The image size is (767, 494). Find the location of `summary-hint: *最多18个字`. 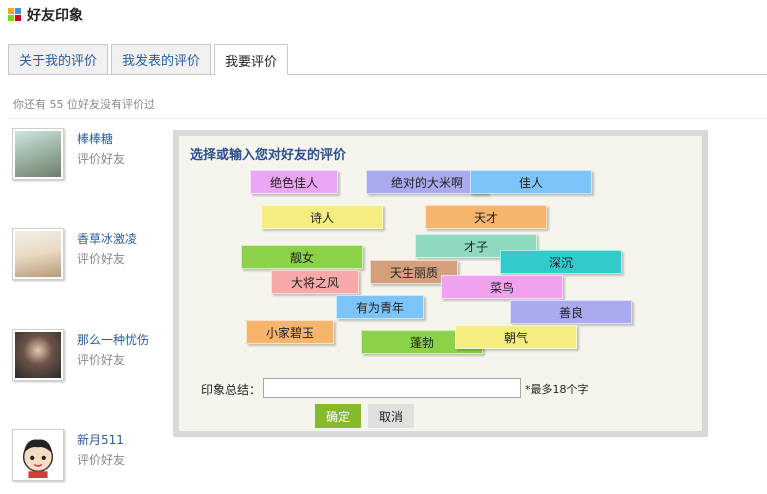

summary-hint: *最多18个字 is located at coordinates (557, 389).